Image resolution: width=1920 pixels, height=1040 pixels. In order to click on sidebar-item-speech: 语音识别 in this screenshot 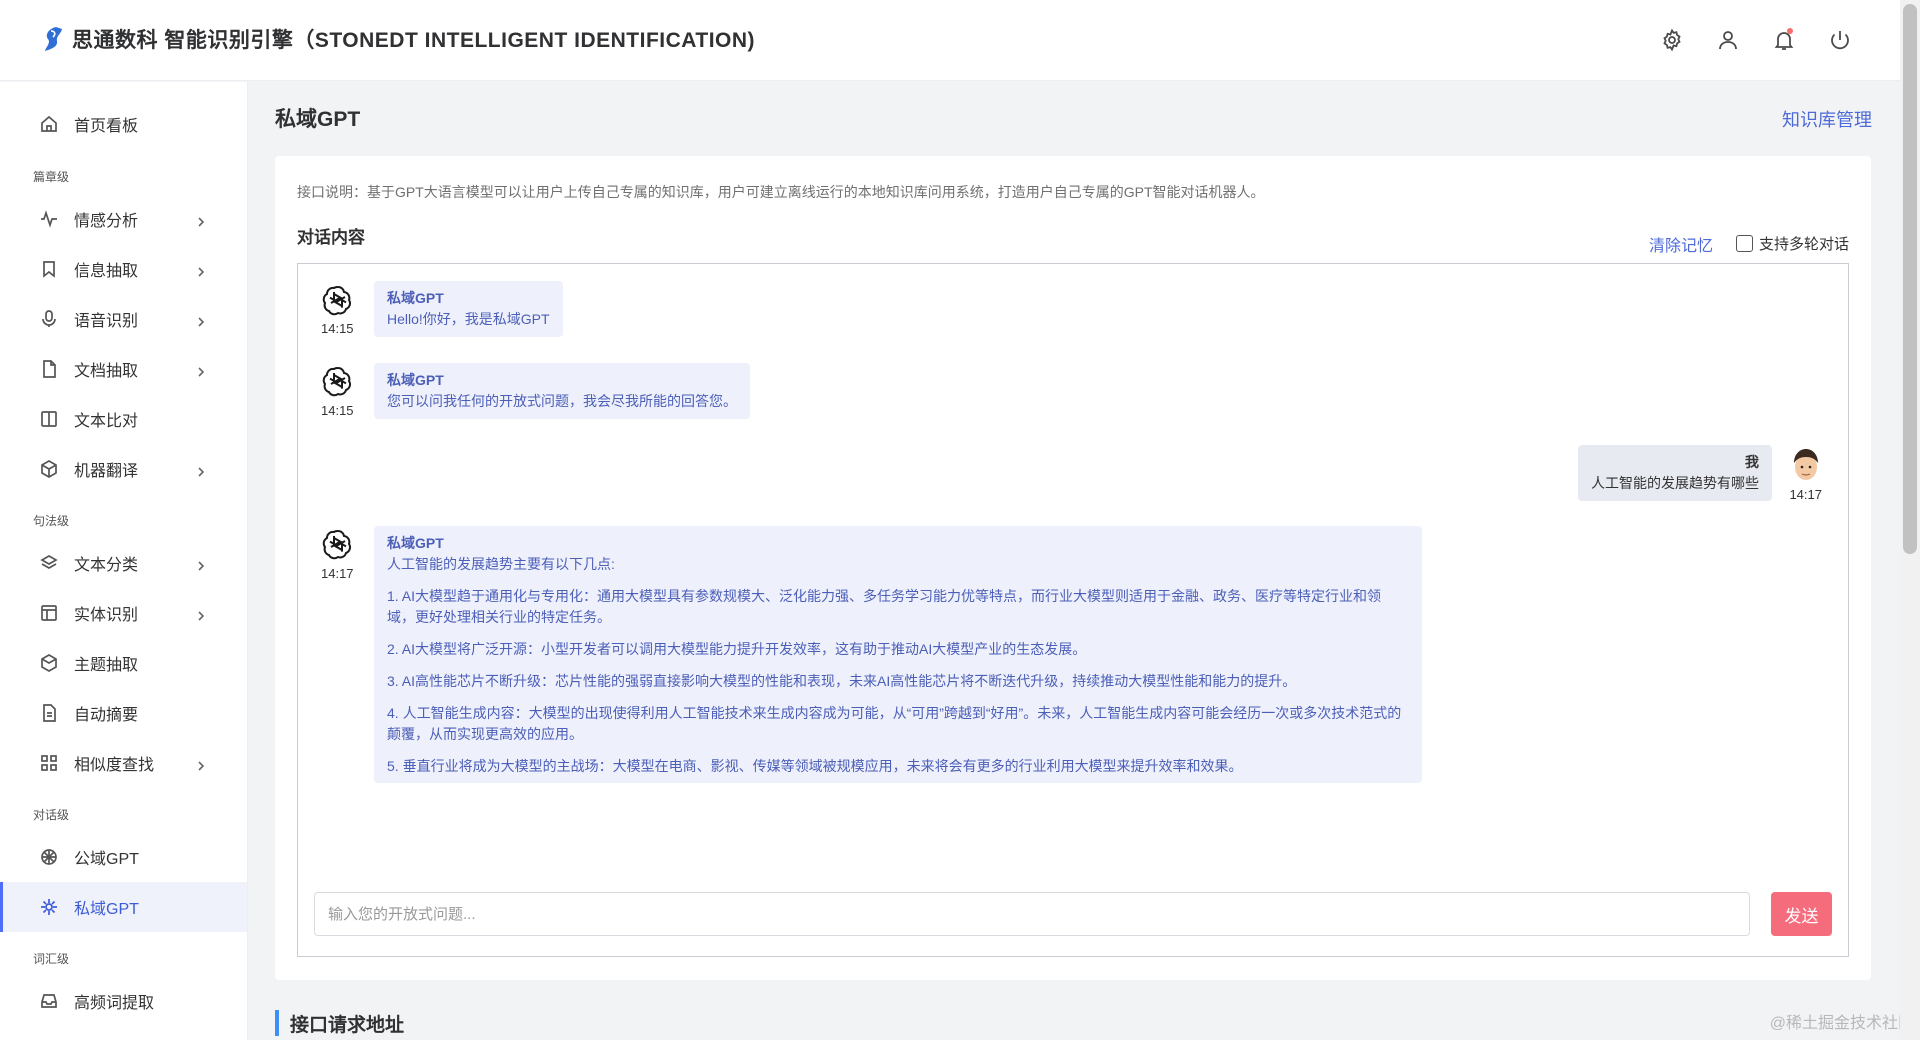, I will do `click(123, 319)`.